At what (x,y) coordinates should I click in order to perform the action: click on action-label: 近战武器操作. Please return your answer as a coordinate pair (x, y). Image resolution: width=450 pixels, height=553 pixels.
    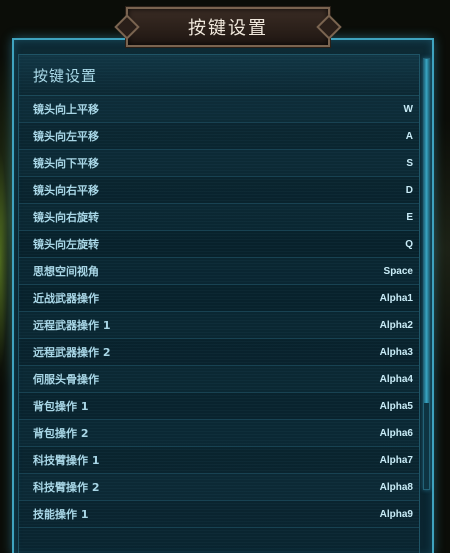
    Looking at the image, I should click on (66, 298).